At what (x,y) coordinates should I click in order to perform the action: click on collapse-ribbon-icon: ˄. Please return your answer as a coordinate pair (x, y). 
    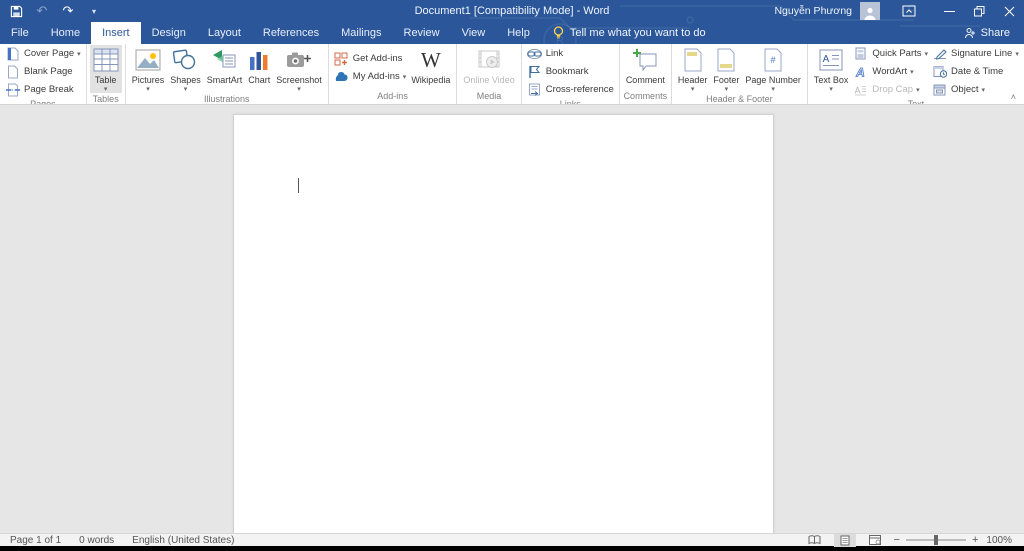
    Looking at the image, I should click on (1013, 97).